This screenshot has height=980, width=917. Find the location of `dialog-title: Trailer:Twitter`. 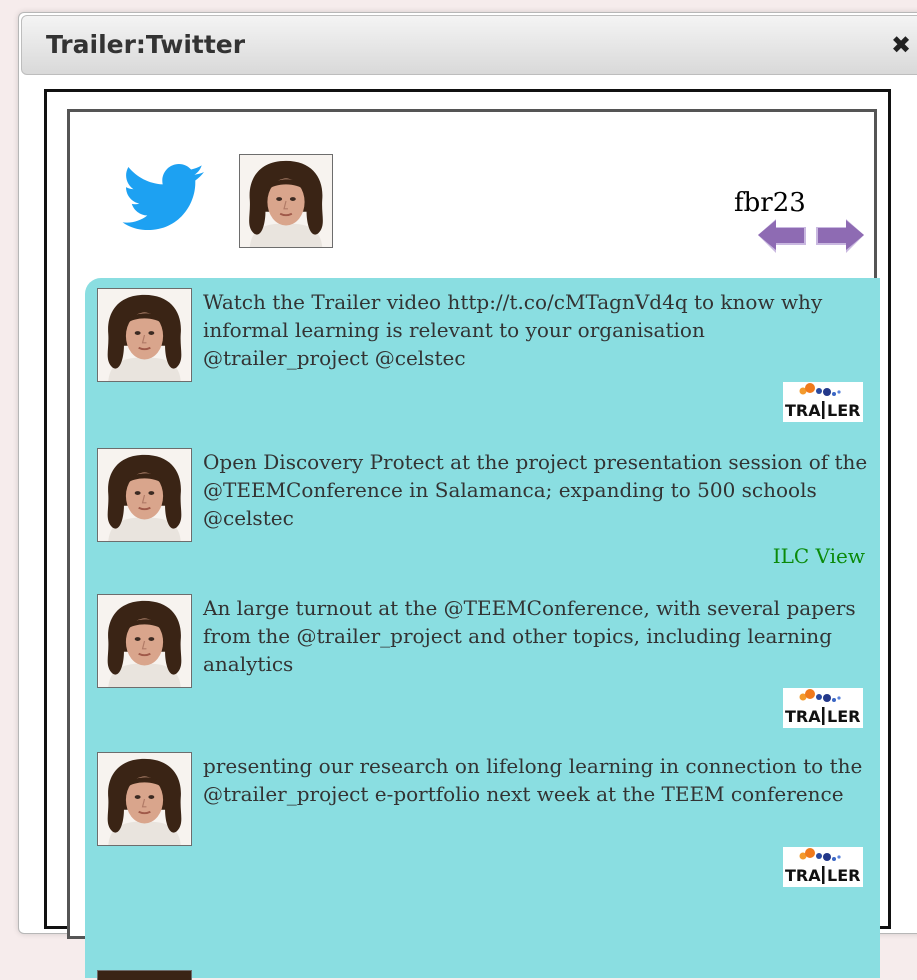

dialog-title: Trailer:Twitter is located at coordinates (146, 44).